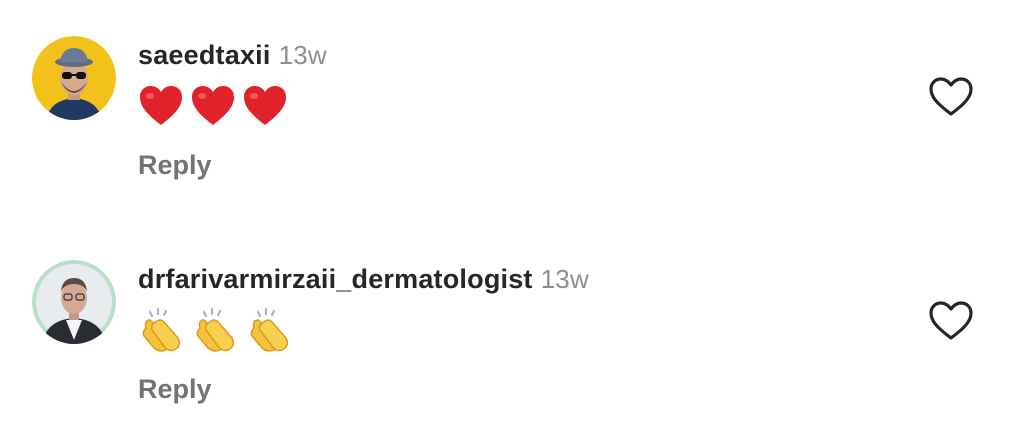 This screenshot has height=428, width=1024. Describe the element at coordinates (335, 279) in the screenshot. I see `username: drfarivarmirzaii_dermatologist` at that location.